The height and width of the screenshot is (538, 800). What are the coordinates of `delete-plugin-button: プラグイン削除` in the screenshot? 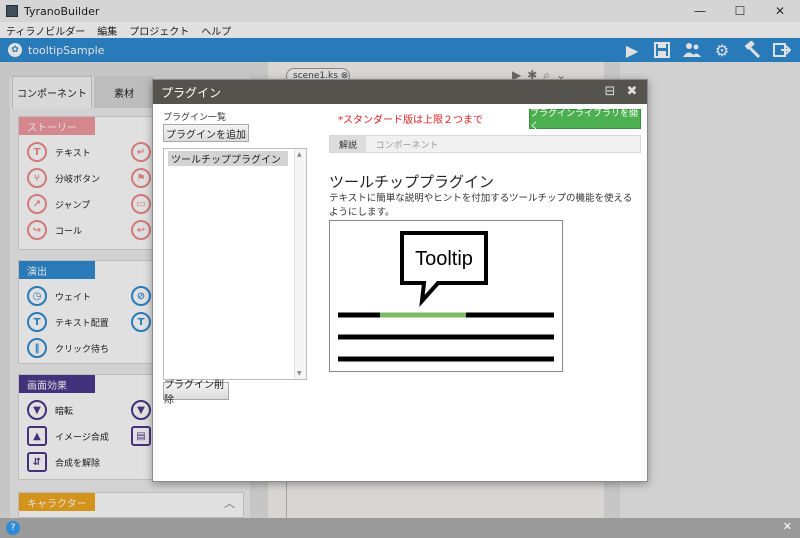 It's located at (196, 393).